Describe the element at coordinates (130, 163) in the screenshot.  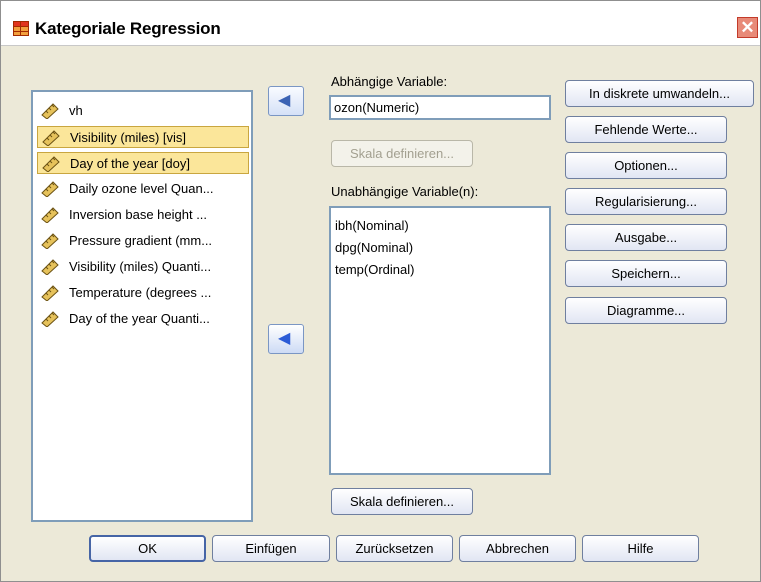
I see `variable-label: Day of the year [doy]` at that location.